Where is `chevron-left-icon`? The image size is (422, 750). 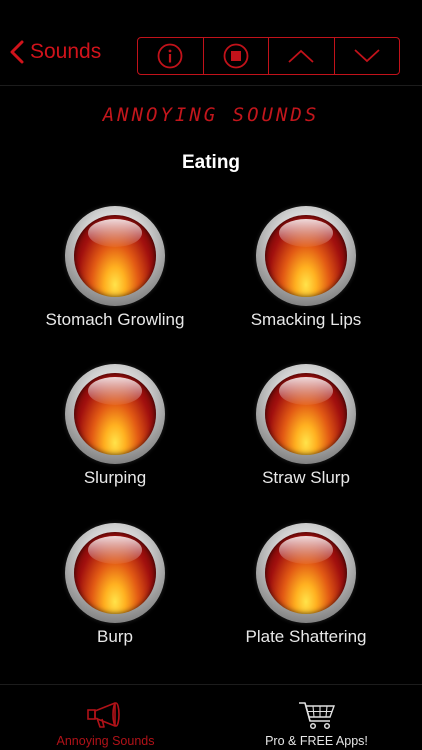 chevron-left-icon is located at coordinates (17, 52).